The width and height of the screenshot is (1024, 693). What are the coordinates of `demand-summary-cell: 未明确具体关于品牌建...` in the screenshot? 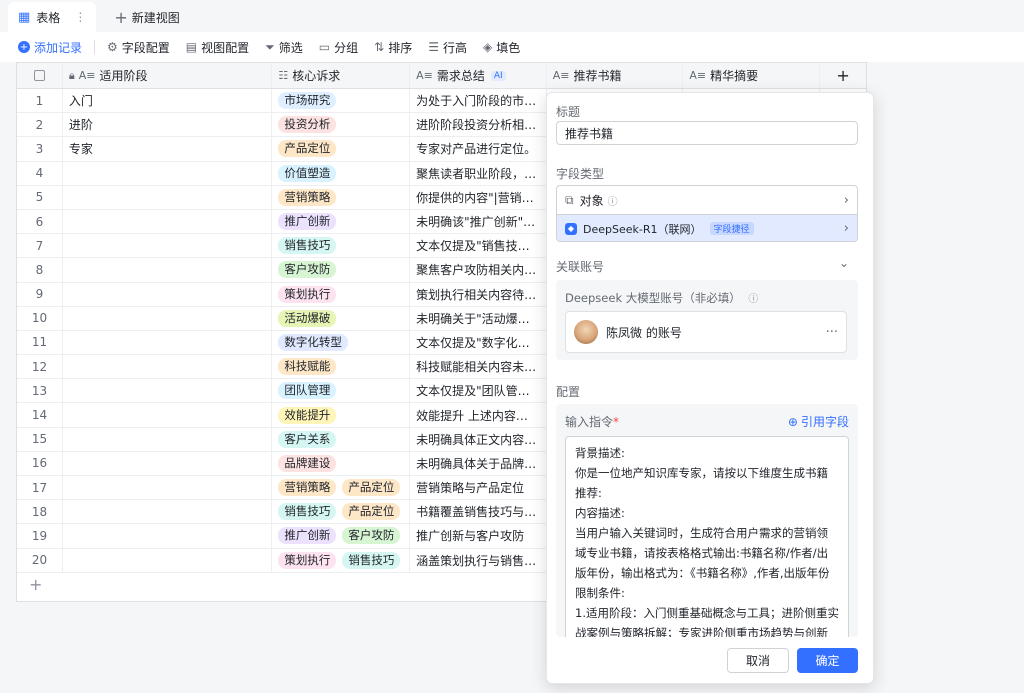 It's located at (478, 463).